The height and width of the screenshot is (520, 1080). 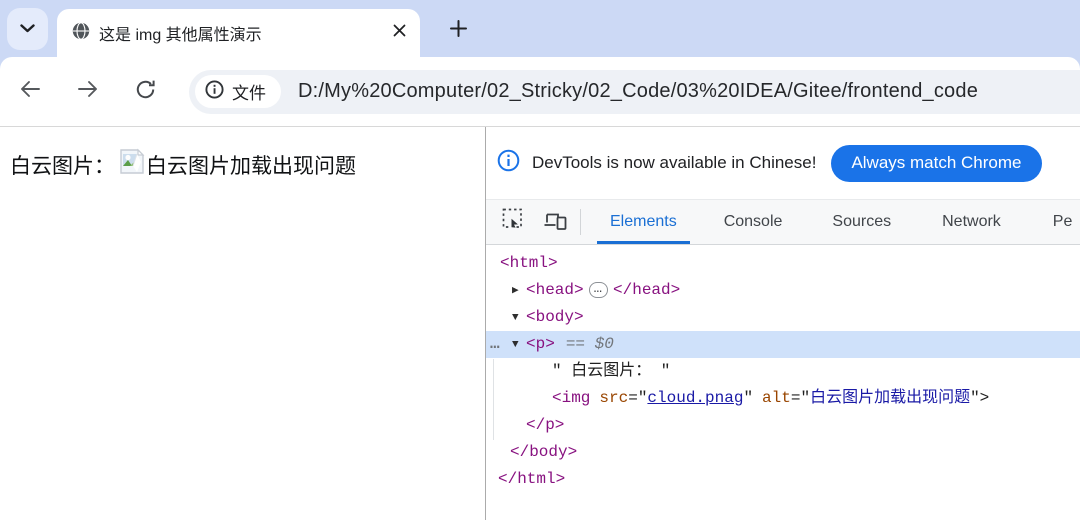 I want to click on tab-sources: Sources, so click(x=861, y=222).